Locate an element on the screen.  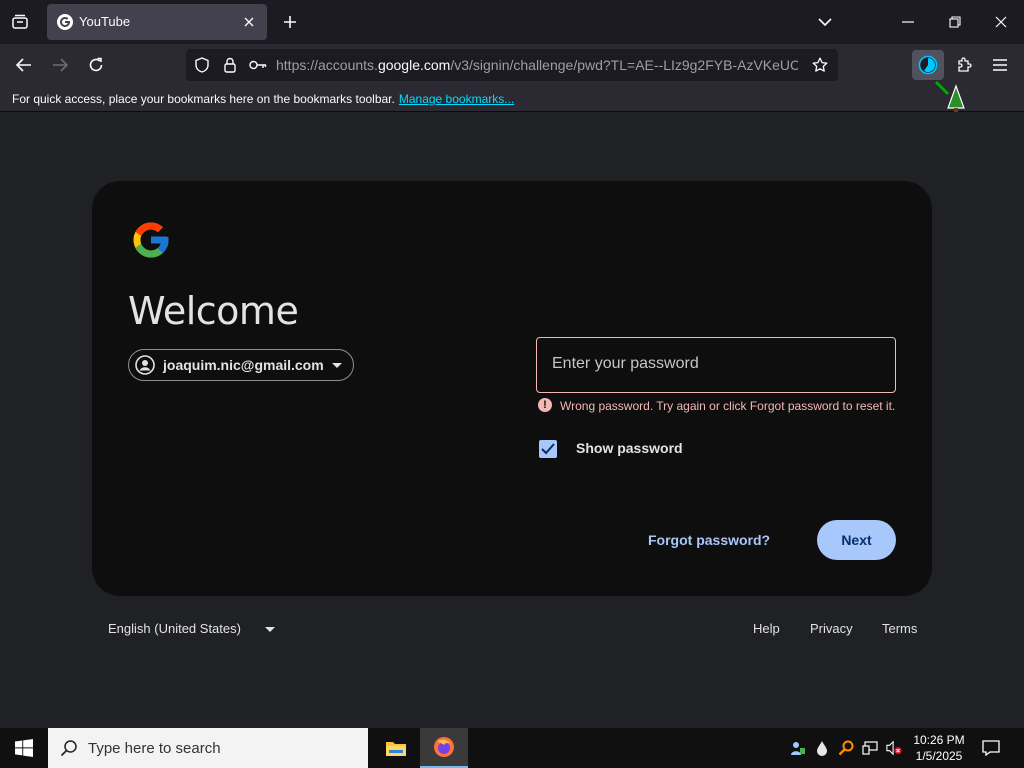
back-arrow-icon is located at coordinates (24, 65).